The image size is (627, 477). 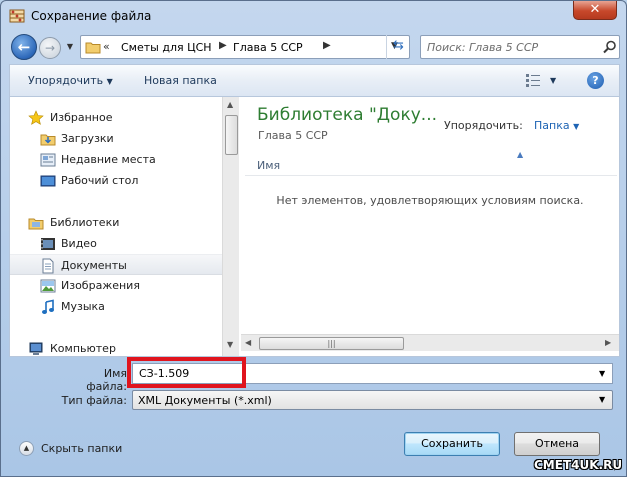 What do you see at coordinates (36, 117) in the screenshot?
I see `star-icon` at bounding box center [36, 117].